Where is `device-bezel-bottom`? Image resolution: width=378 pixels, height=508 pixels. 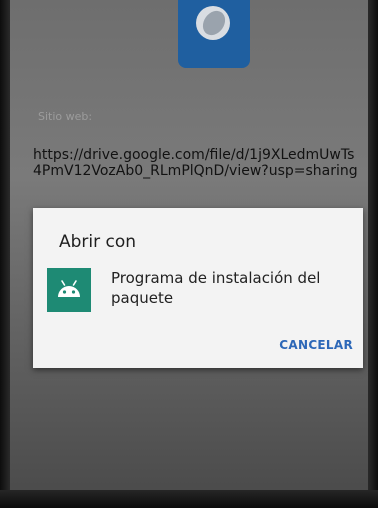
device-bezel-bottom is located at coordinates (189, 499).